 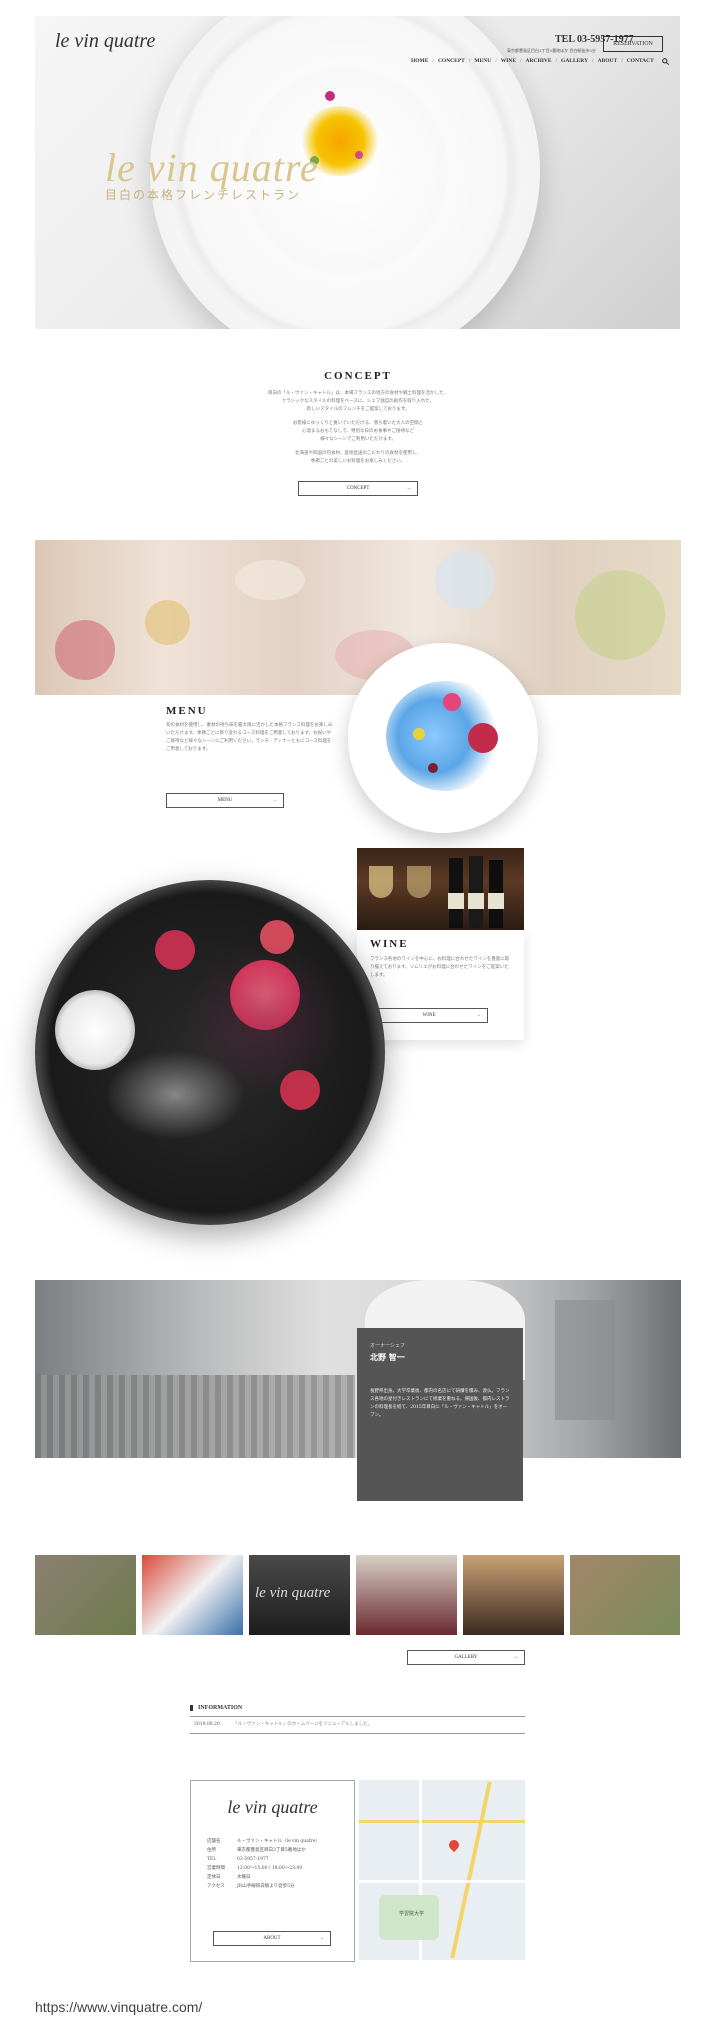 What do you see at coordinates (440, 889) in the screenshot?
I see `wine-image` at bounding box center [440, 889].